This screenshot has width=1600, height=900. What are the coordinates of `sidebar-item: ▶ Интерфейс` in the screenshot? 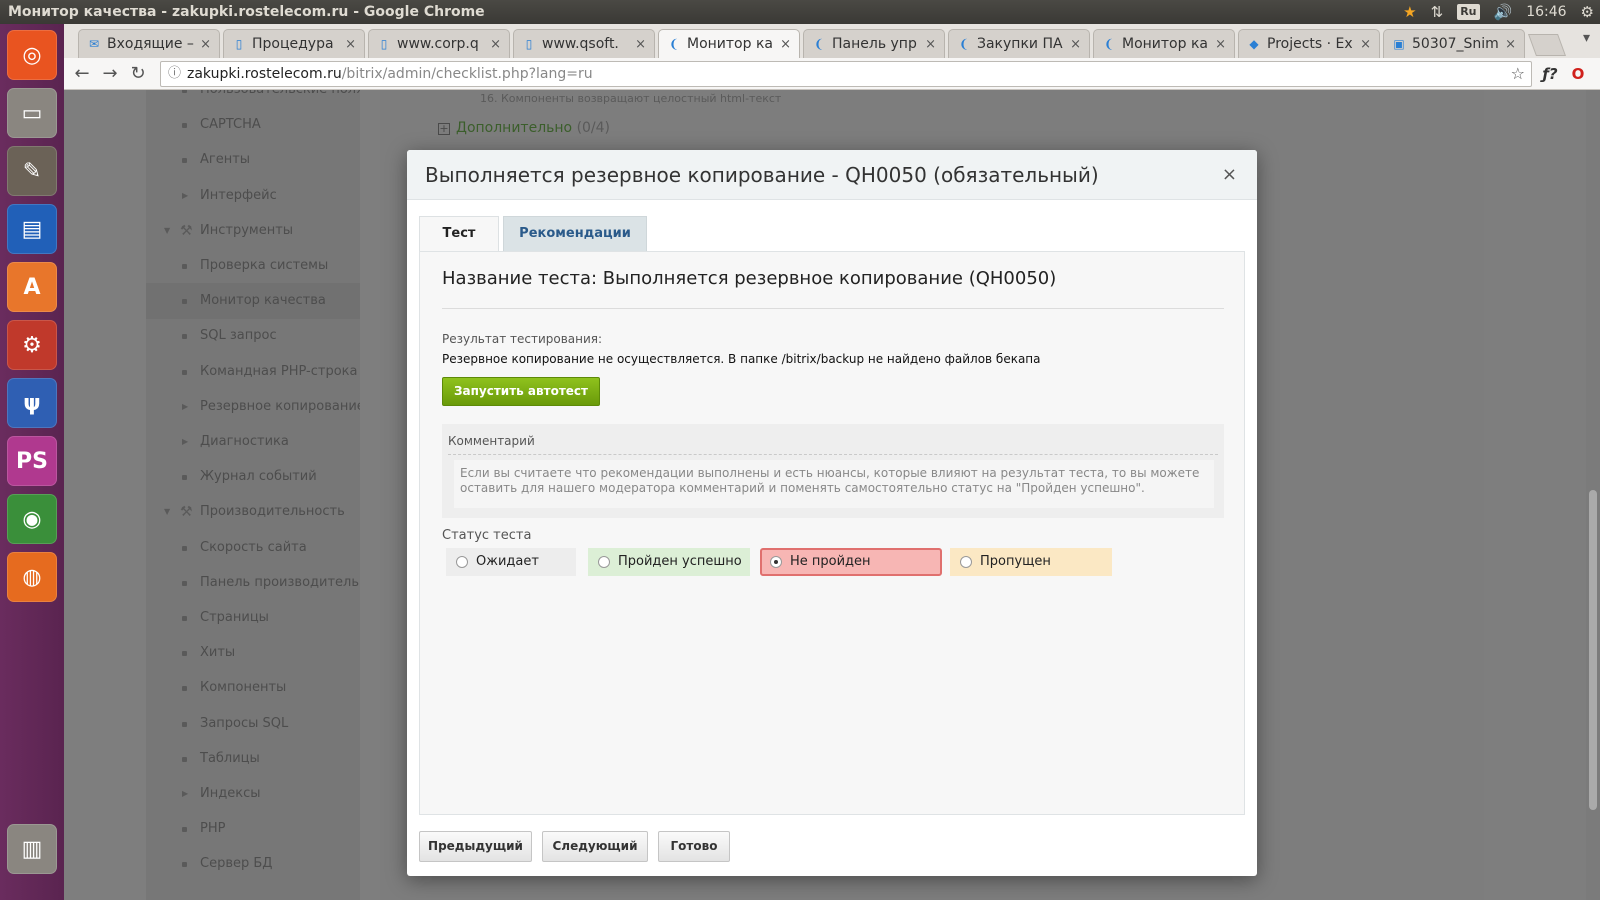 It's located at (253, 196).